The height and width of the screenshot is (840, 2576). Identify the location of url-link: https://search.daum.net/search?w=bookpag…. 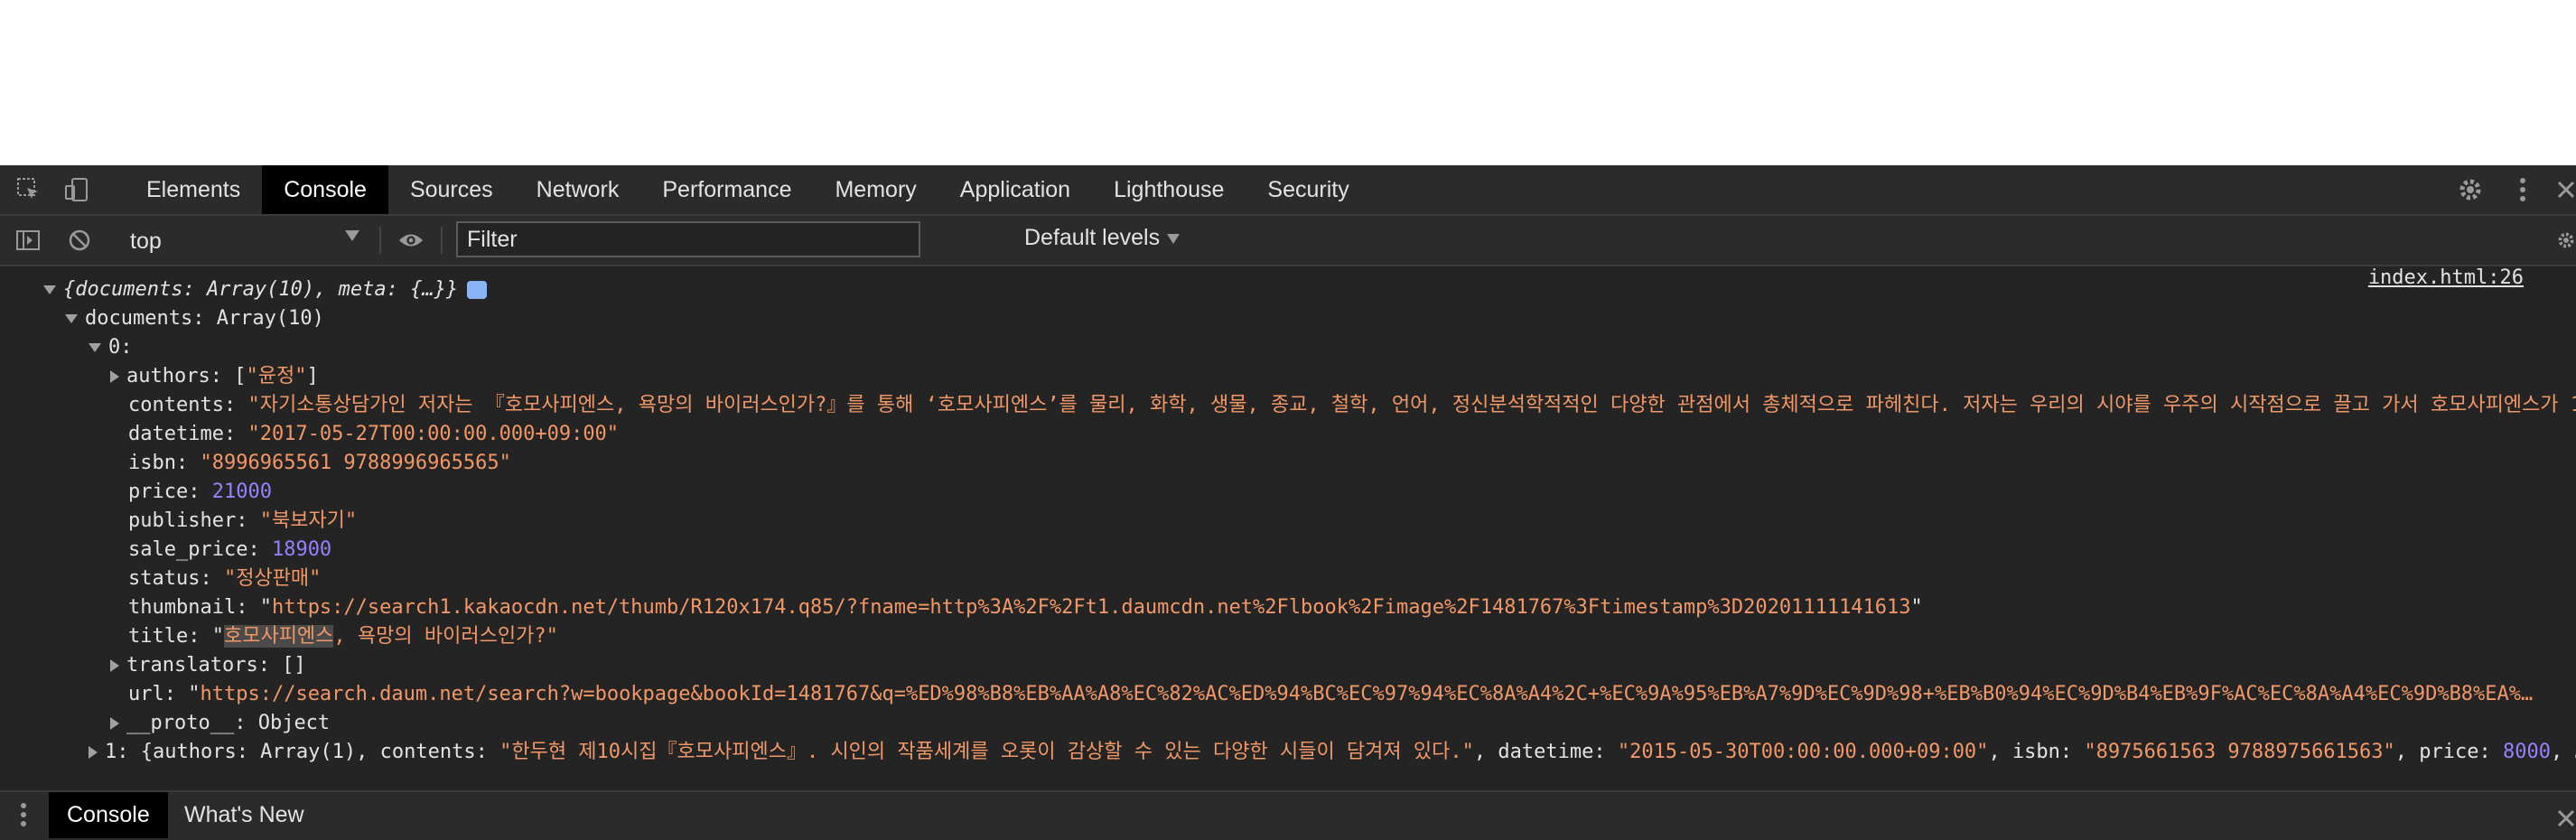
(1366, 694).